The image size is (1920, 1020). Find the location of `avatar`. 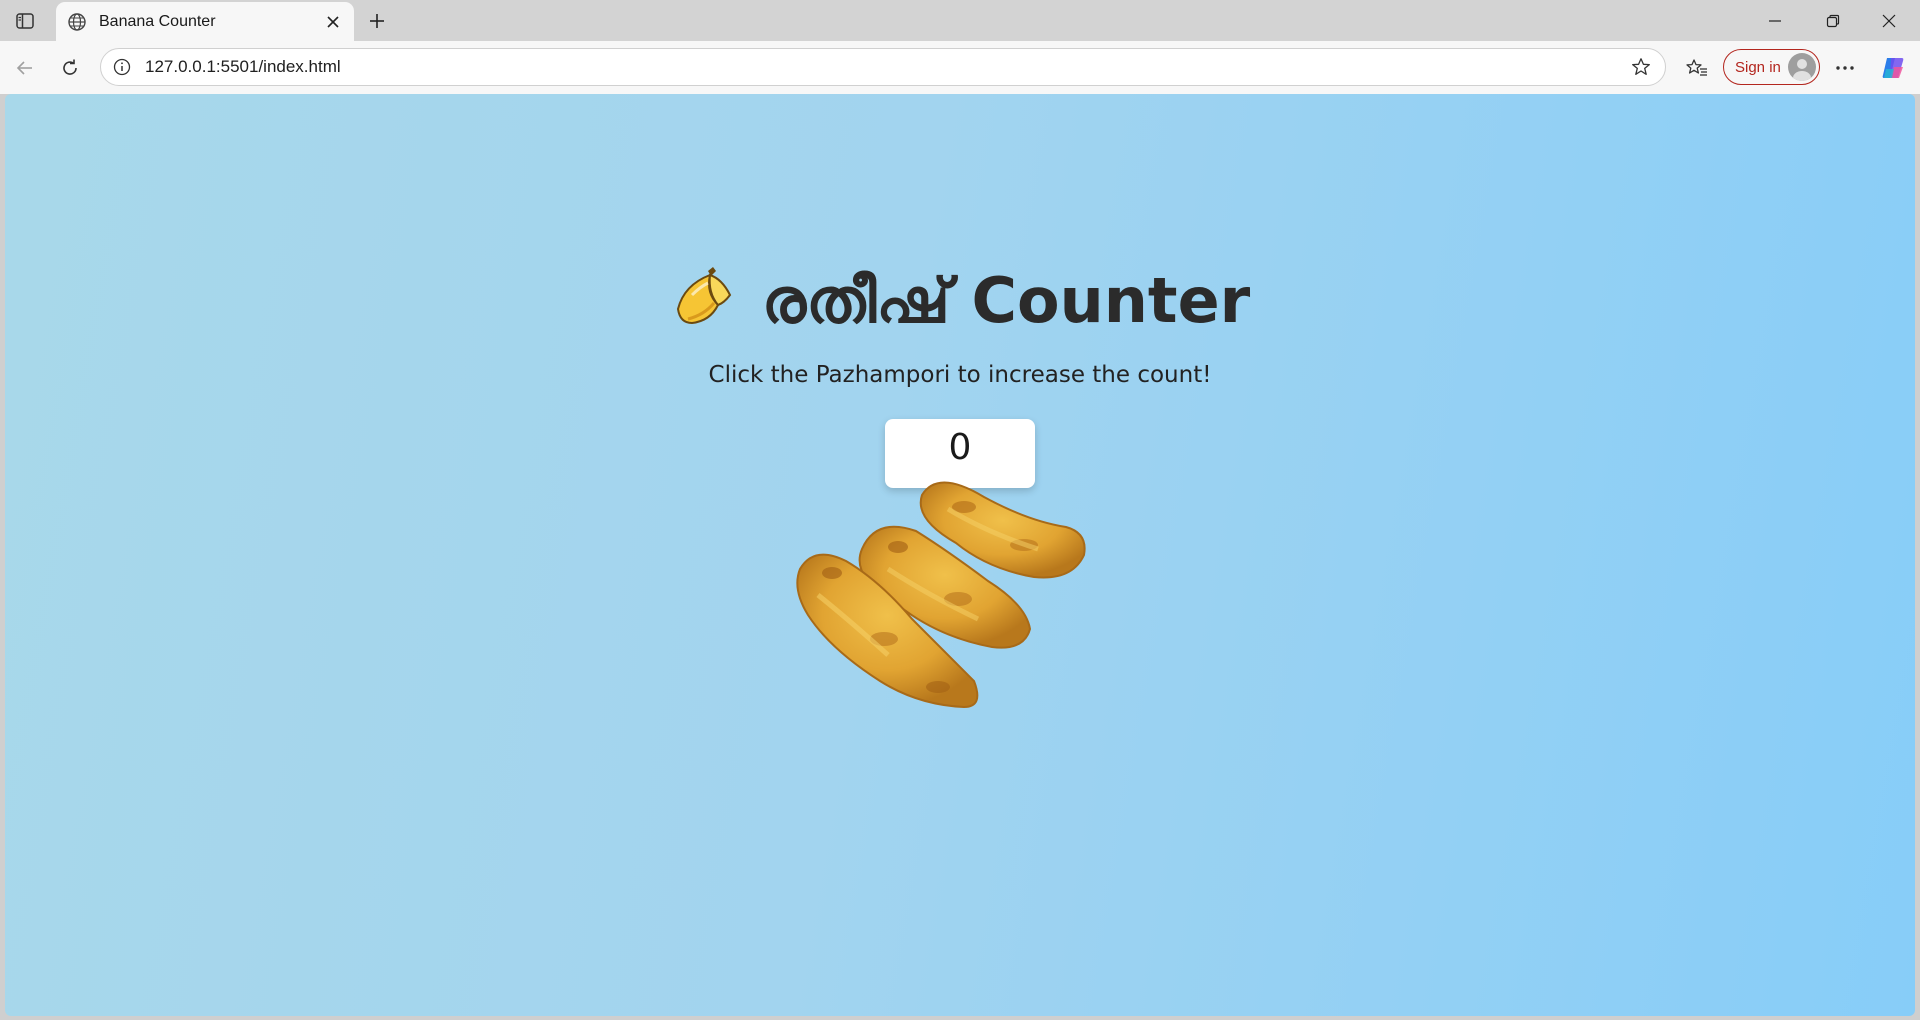

avatar is located at coordinates (1802, 67).